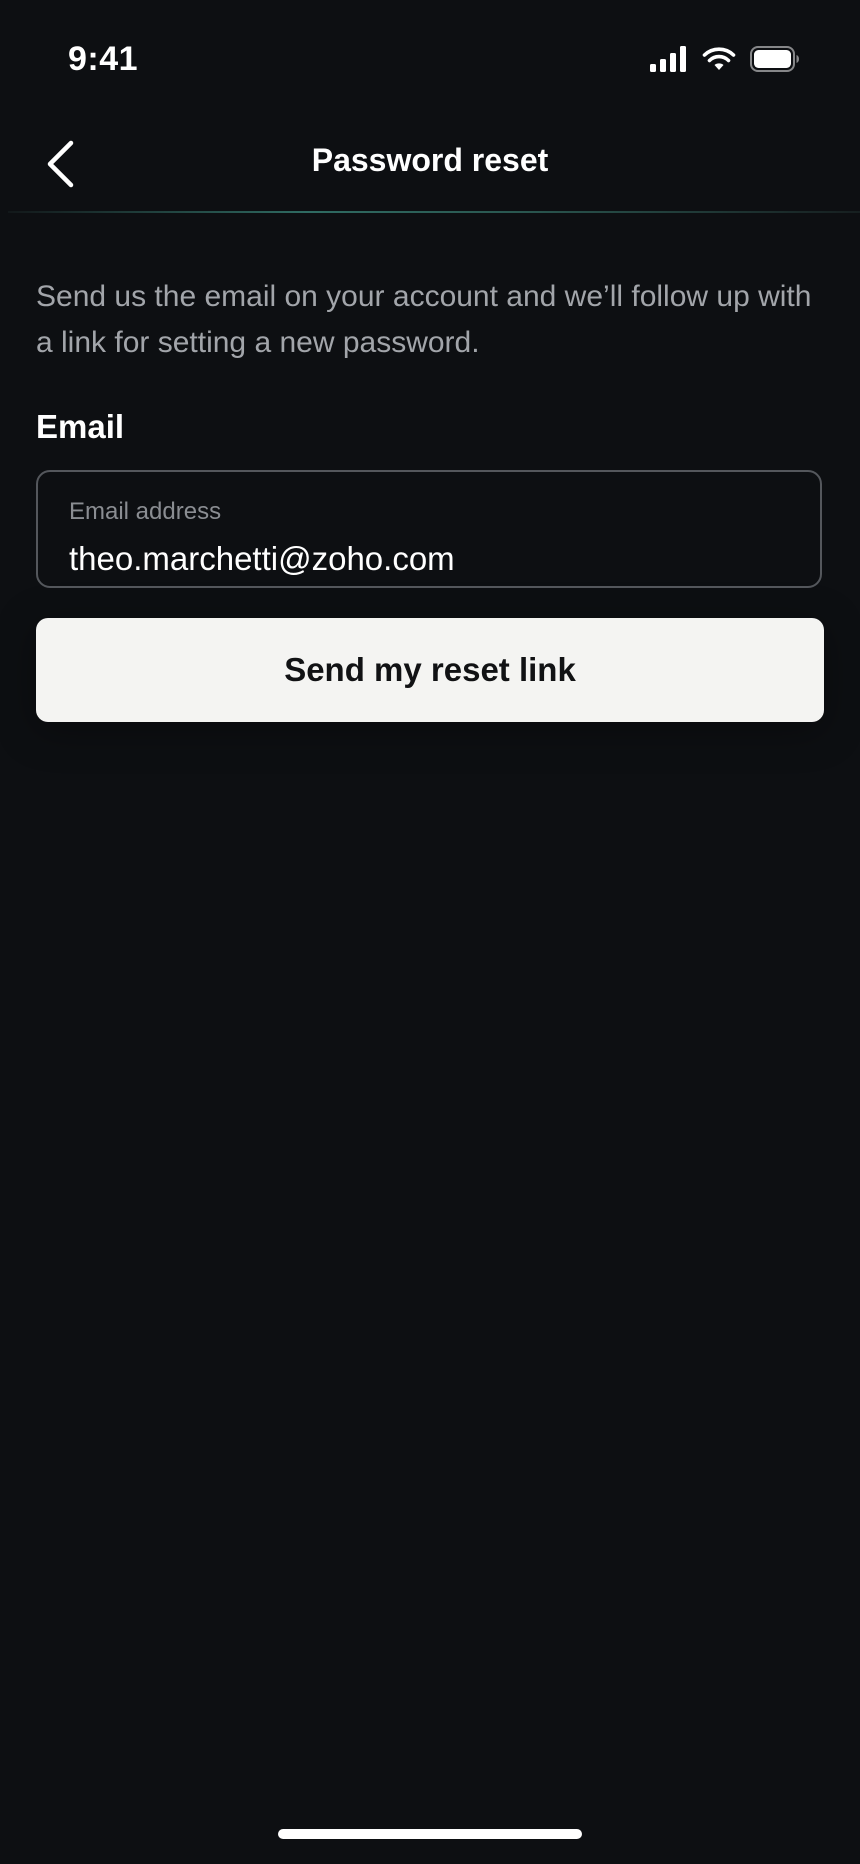  What do you see at coordinates (775, 61) in the screenshot?
I see `battery-icon` at bounding box center [775, 61].